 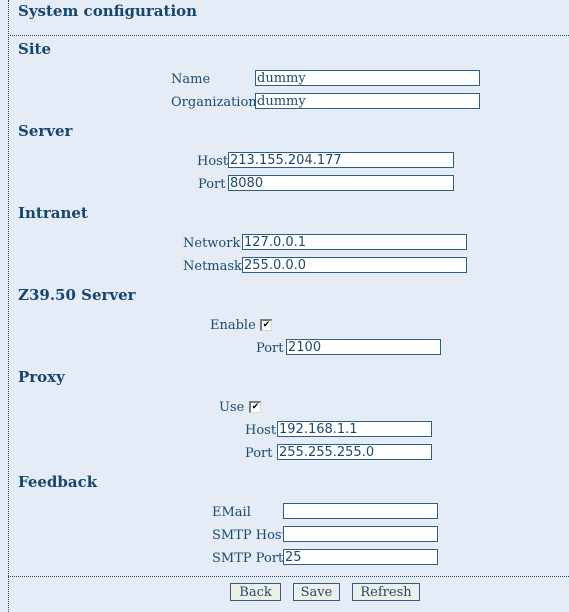 What do you see at coordinates (248, 558) in the screenshot?
I see `feedback-smtp-port-label: SMTP Port` at bounding box center [248, 558].